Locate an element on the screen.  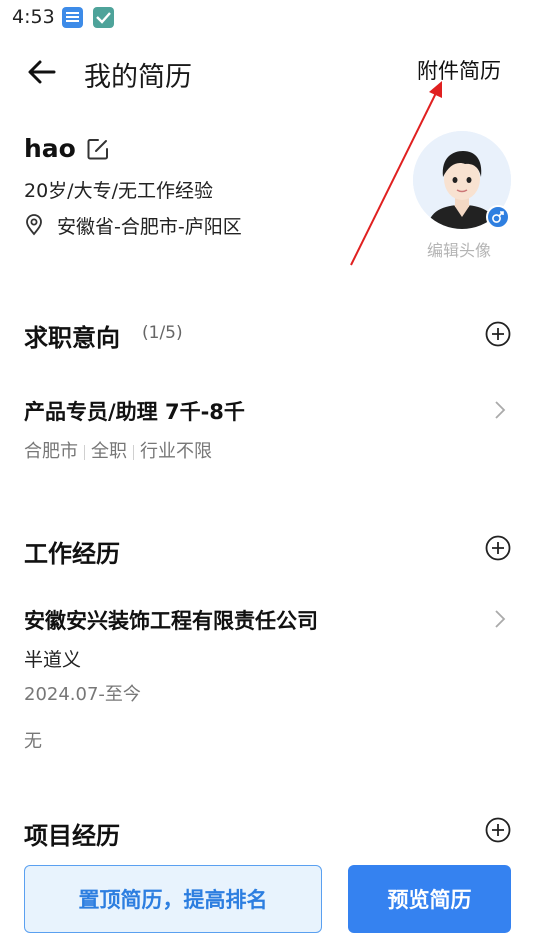
job-intention-count: (1/5) is located at coordinates (162, 333).